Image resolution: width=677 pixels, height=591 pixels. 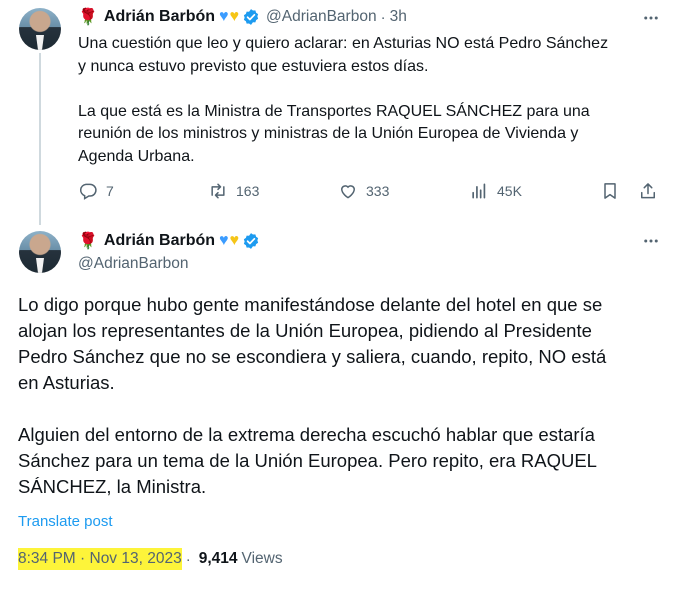 What do you see at coordinates (248, 191) in the screenshot?
I see `repost-count: 163` at bounding box center [248, 191].